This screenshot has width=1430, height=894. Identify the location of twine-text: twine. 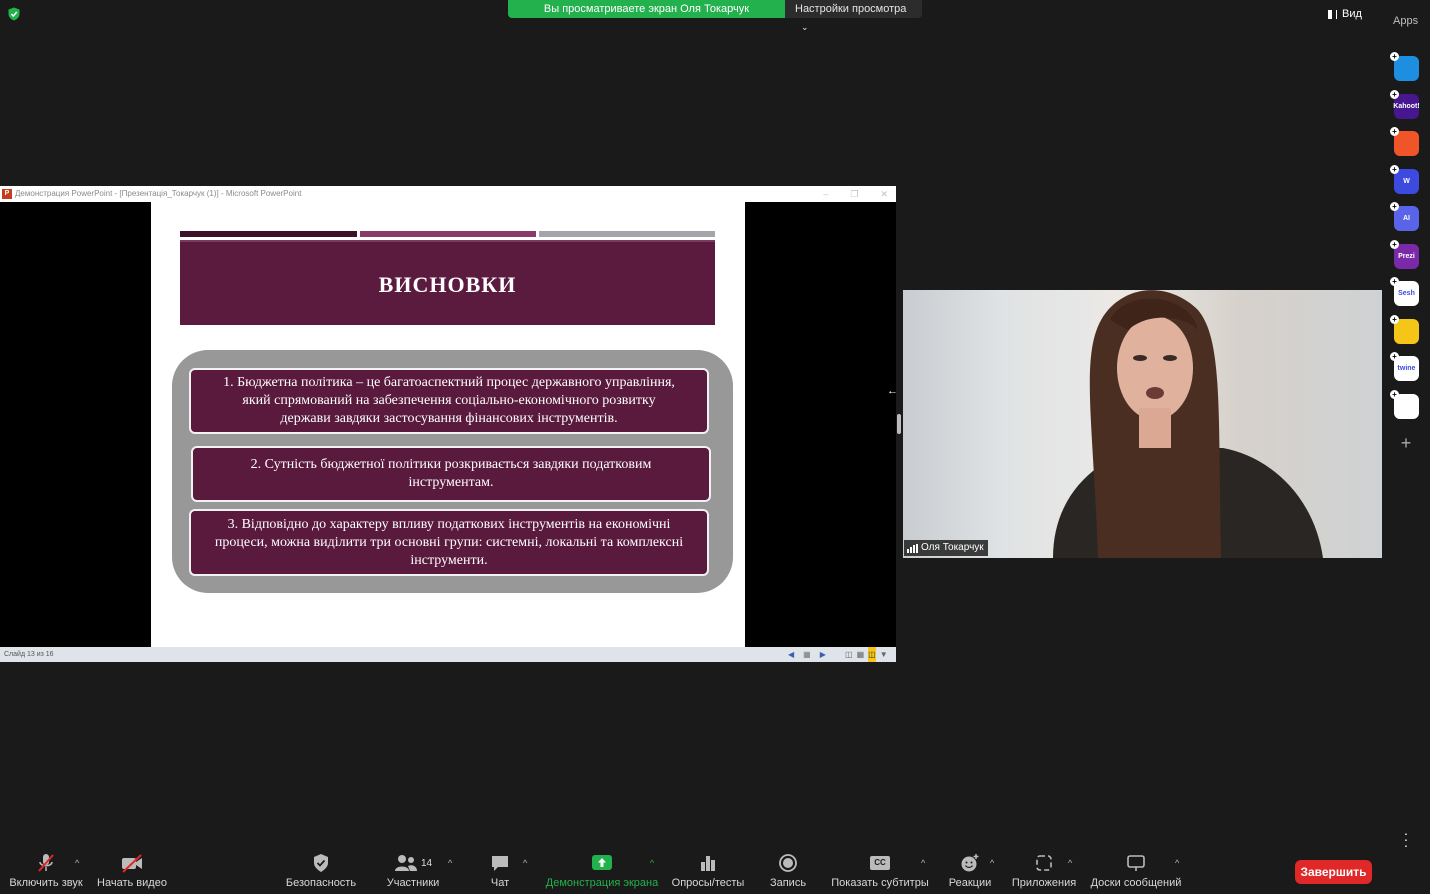
(1406, 368).